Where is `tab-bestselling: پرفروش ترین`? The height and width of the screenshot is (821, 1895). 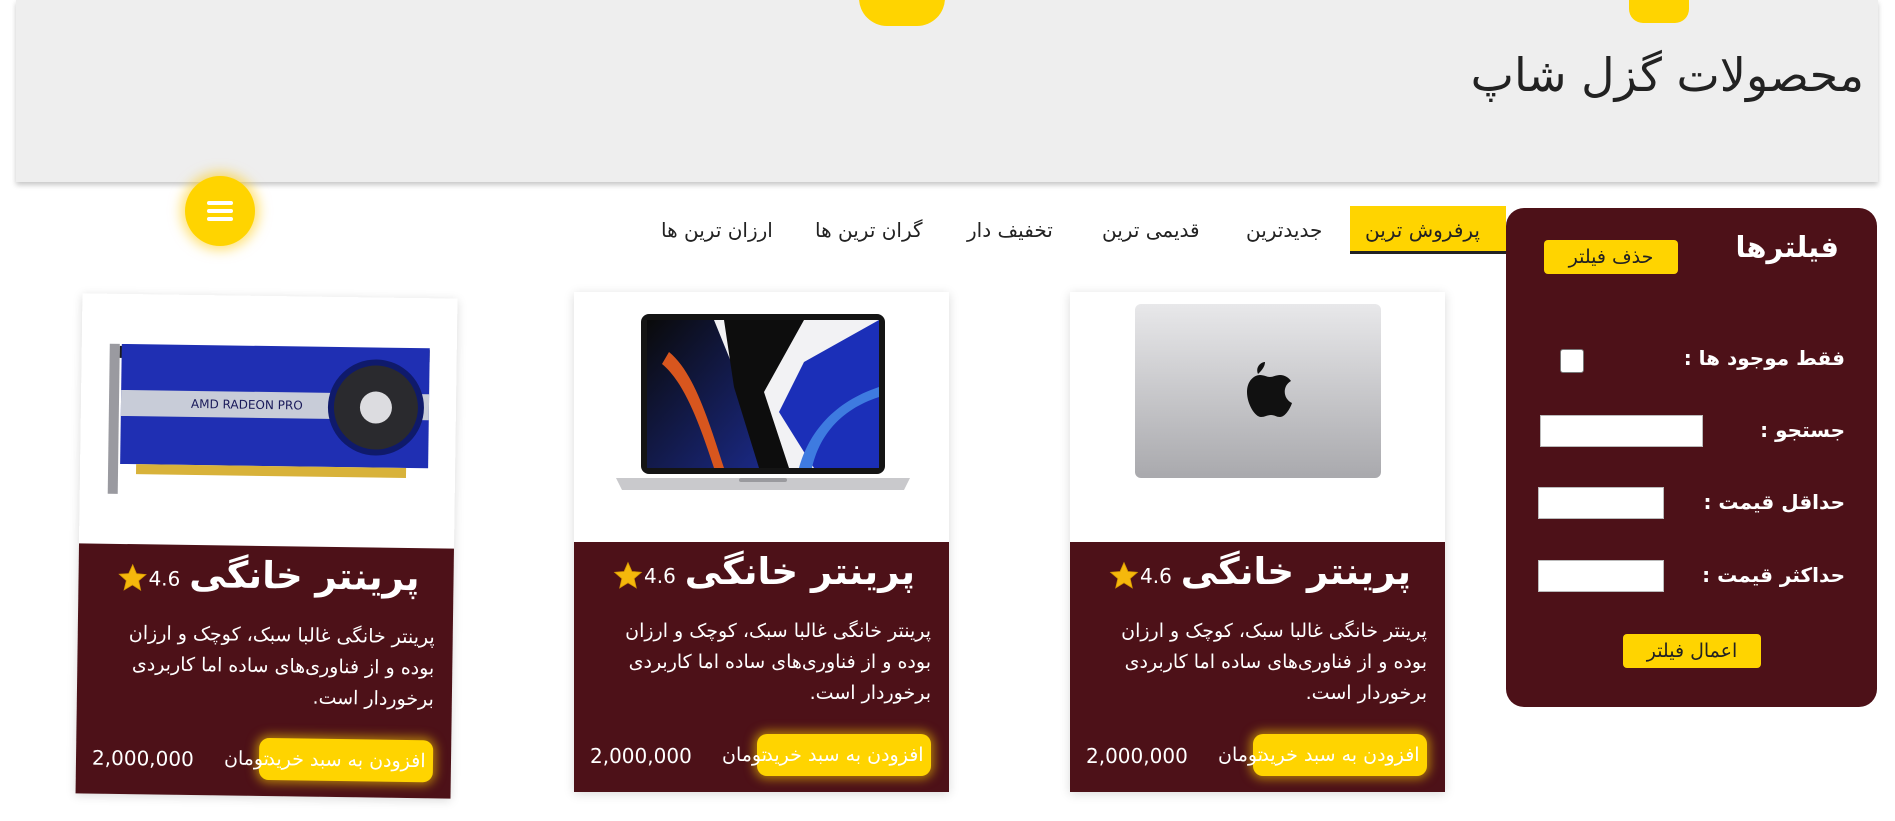
tab-bestselling: پرفروش ترین is located at coordinates (1428, 230).